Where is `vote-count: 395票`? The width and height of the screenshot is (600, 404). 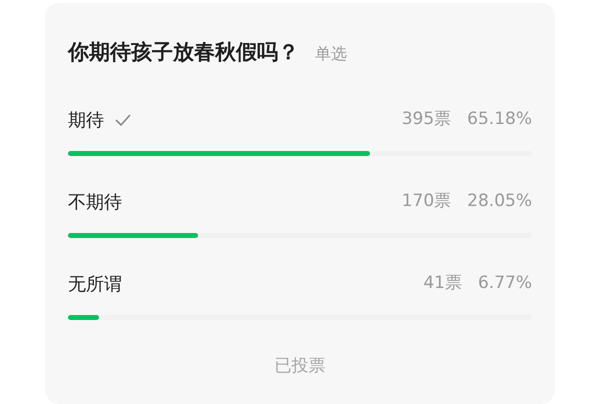 vote-count: 395票 is located at coordinates (427, 120).